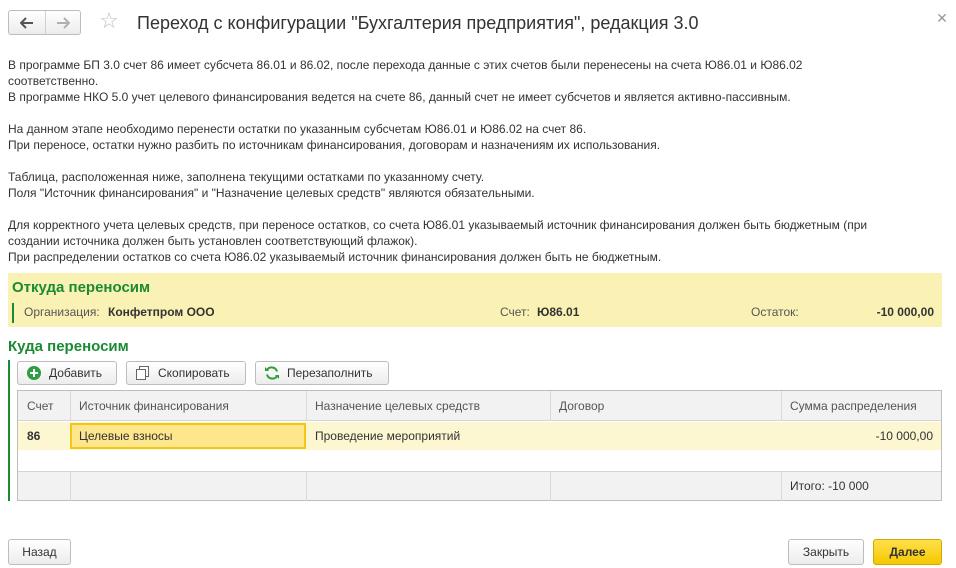 The width and height of the screenshot is (956, 568). Describe the element at coordinates (62, 312) in the screenshot. I see `organization-label: Организация:` at that location.